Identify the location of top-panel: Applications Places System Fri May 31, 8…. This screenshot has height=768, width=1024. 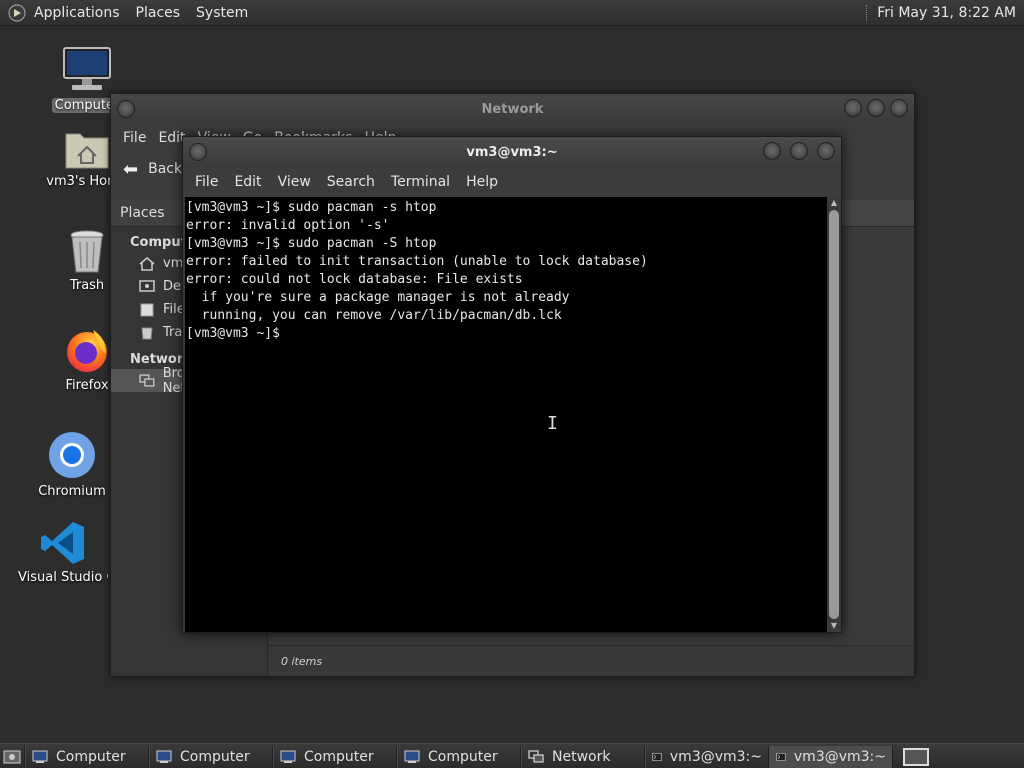
(512, 13).